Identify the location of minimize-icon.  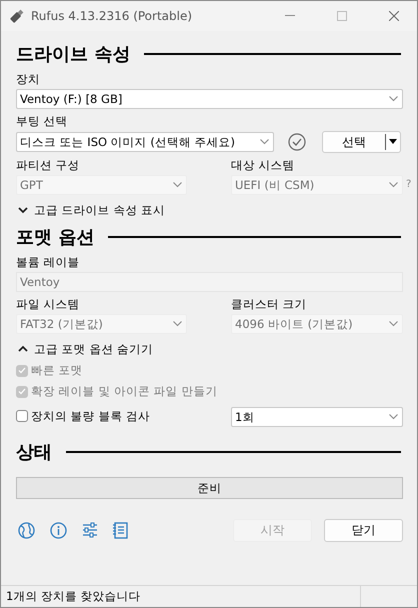
(290, 16).